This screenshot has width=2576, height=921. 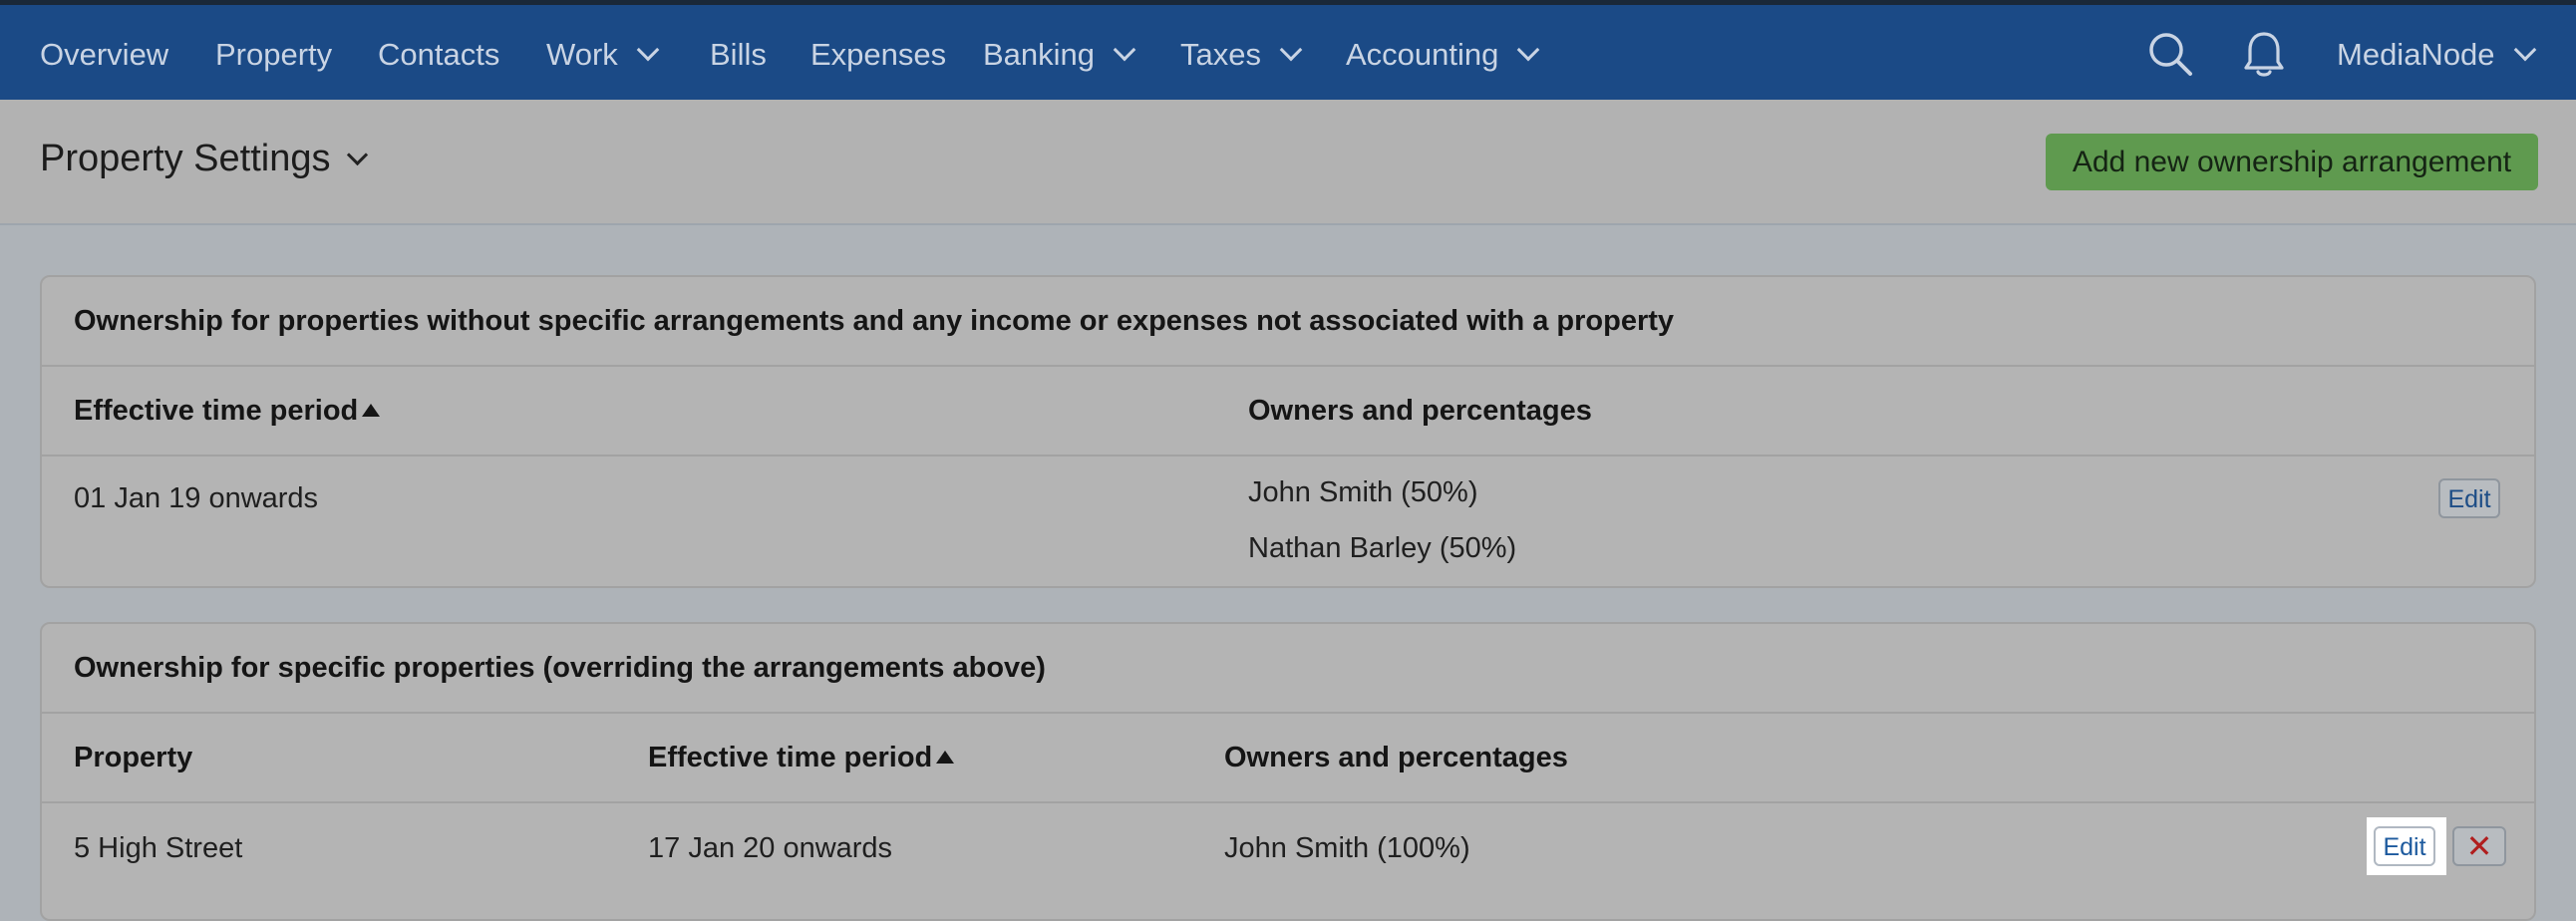 I want to click on account-name: MediaNode, so click(x=2416, y=54).